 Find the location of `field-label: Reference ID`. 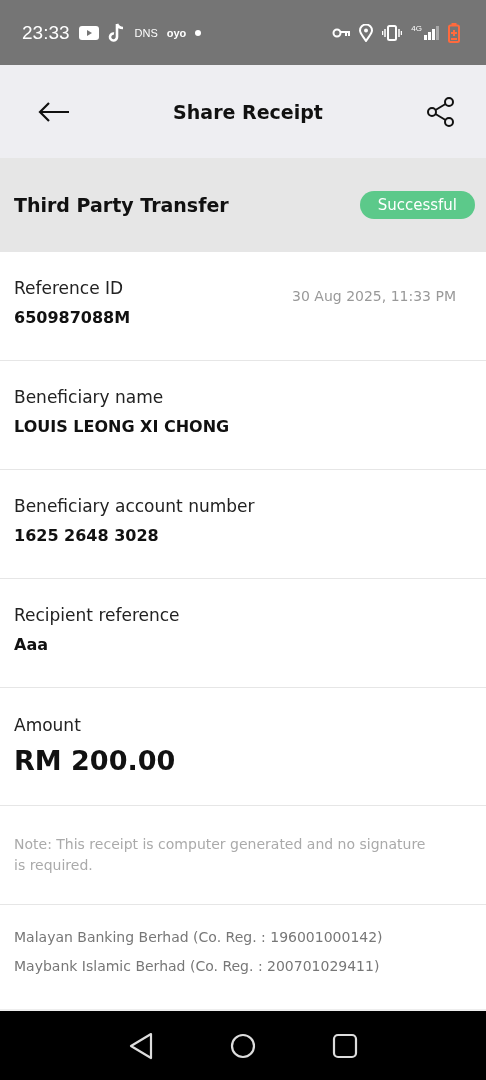

field-label: Reference ID is located at coordinates (69, 288).